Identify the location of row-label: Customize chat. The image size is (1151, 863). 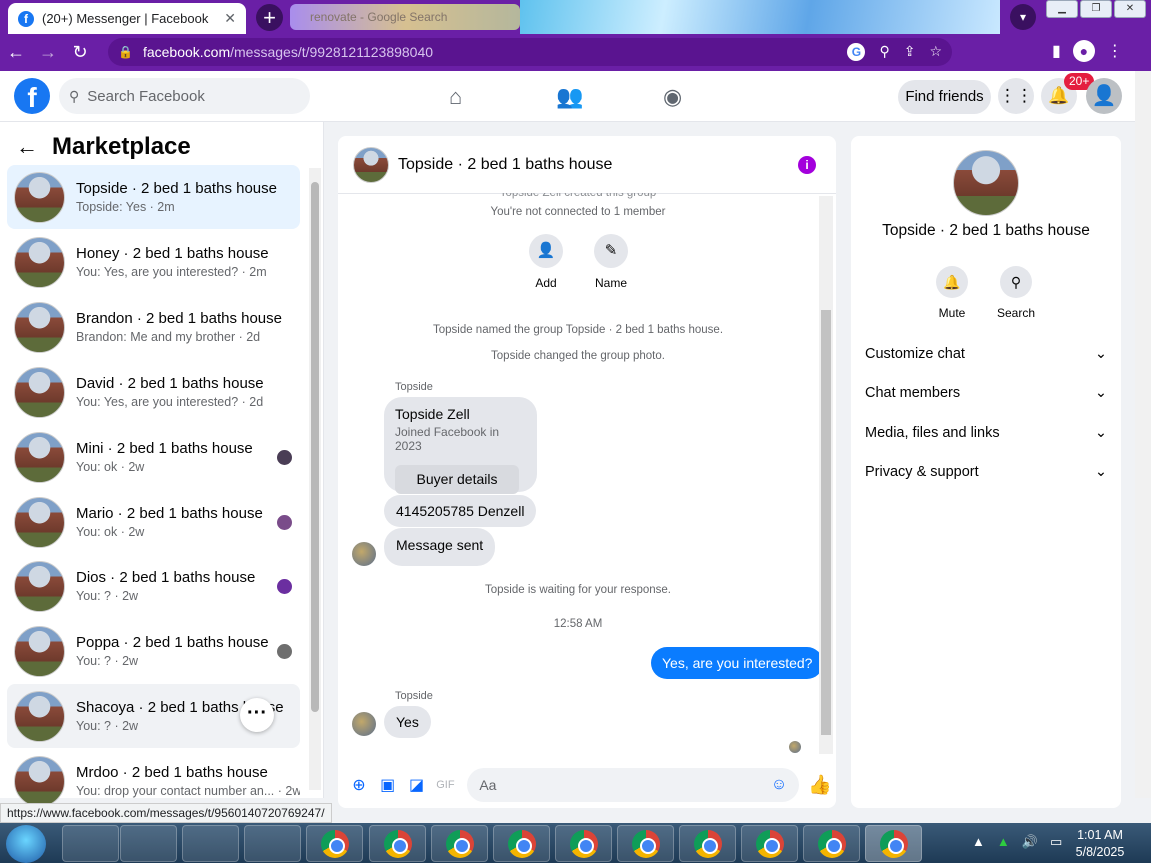
(915, 354).